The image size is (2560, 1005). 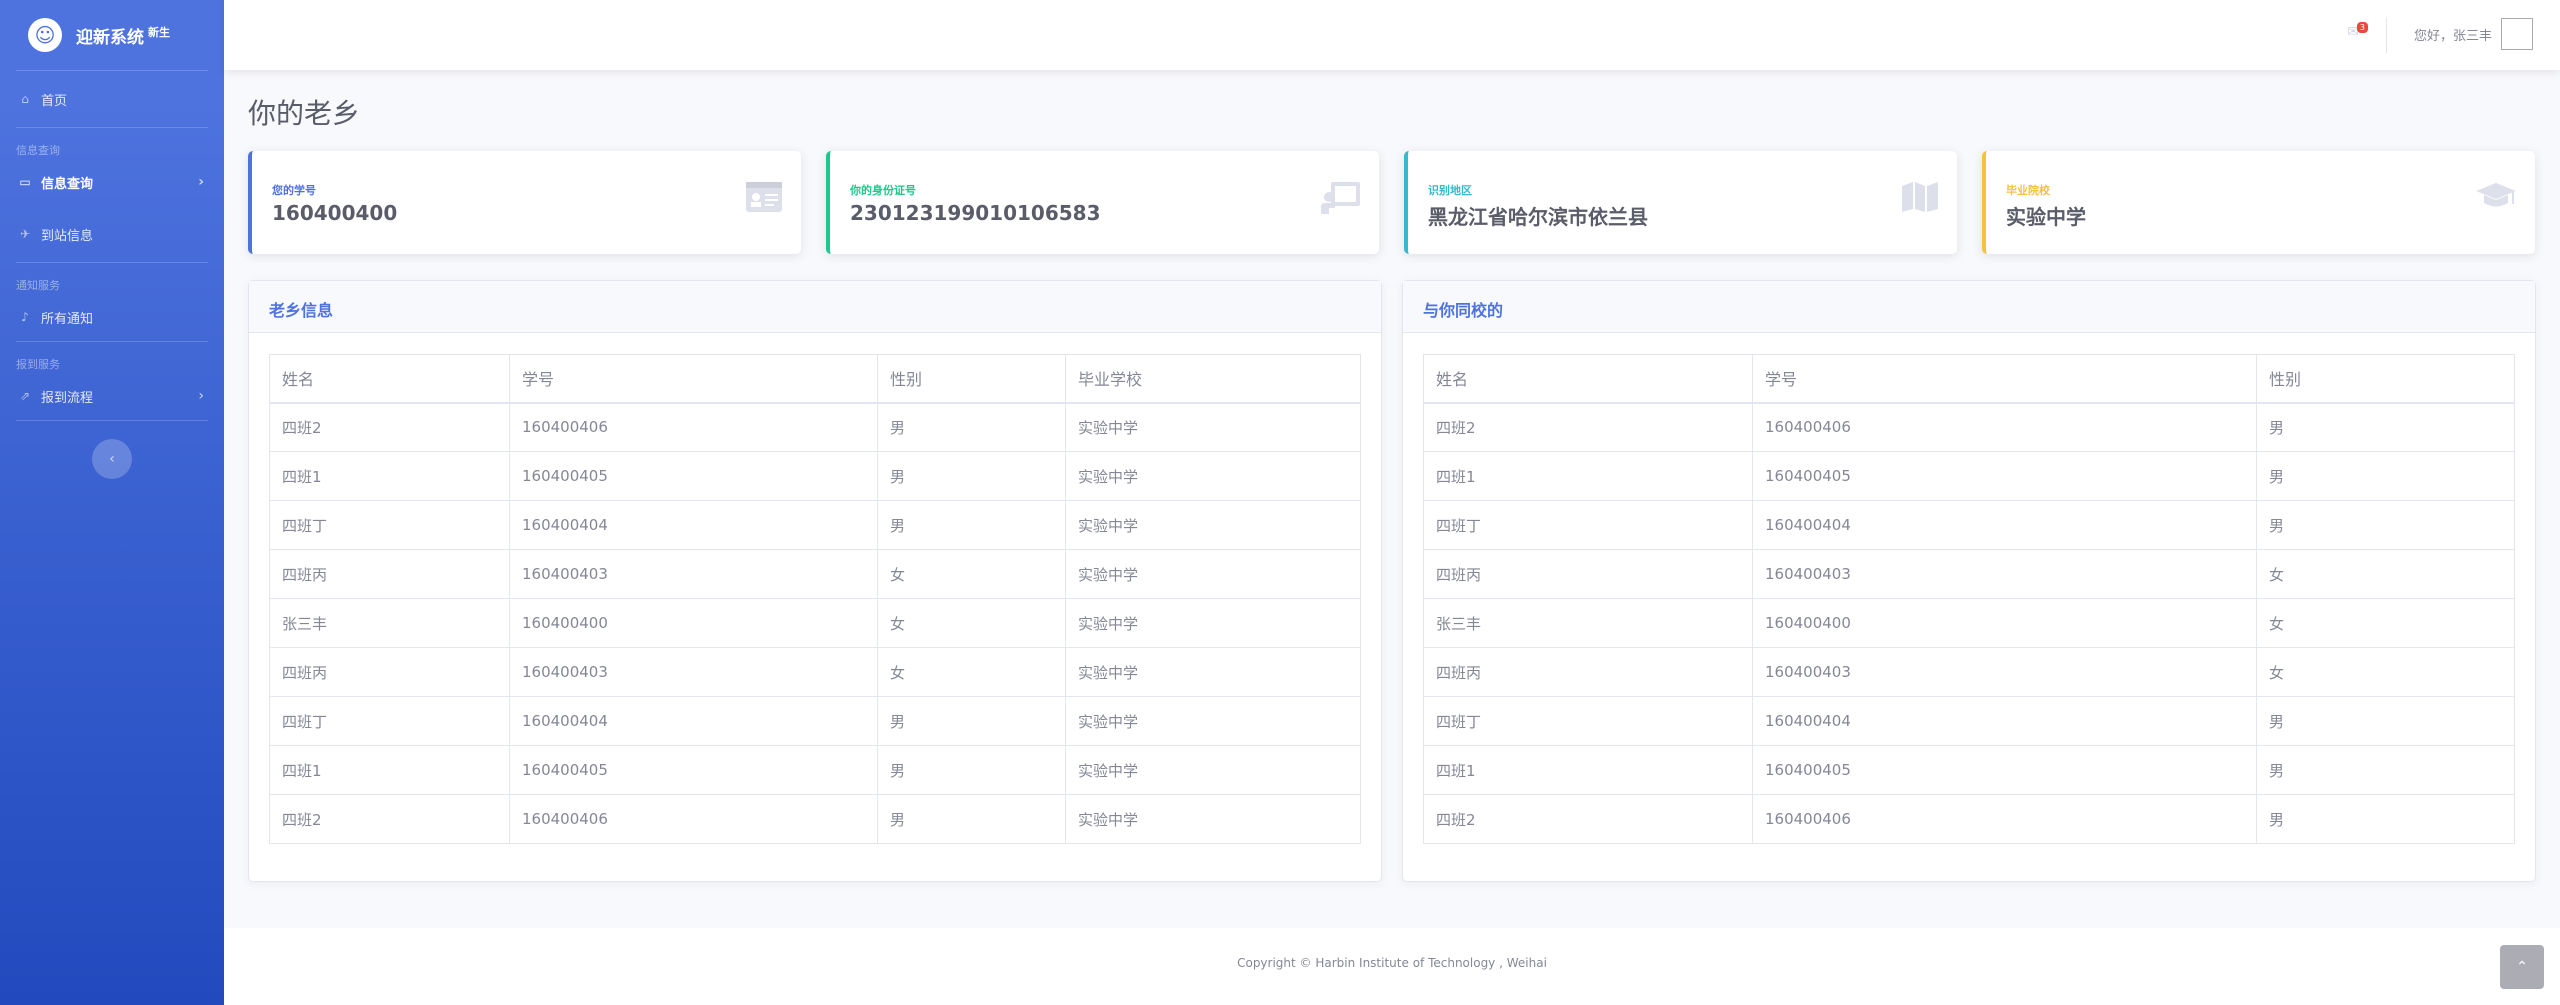 I want to click on sidebar-item-label: 报到流程, so click(x=67, y=398).